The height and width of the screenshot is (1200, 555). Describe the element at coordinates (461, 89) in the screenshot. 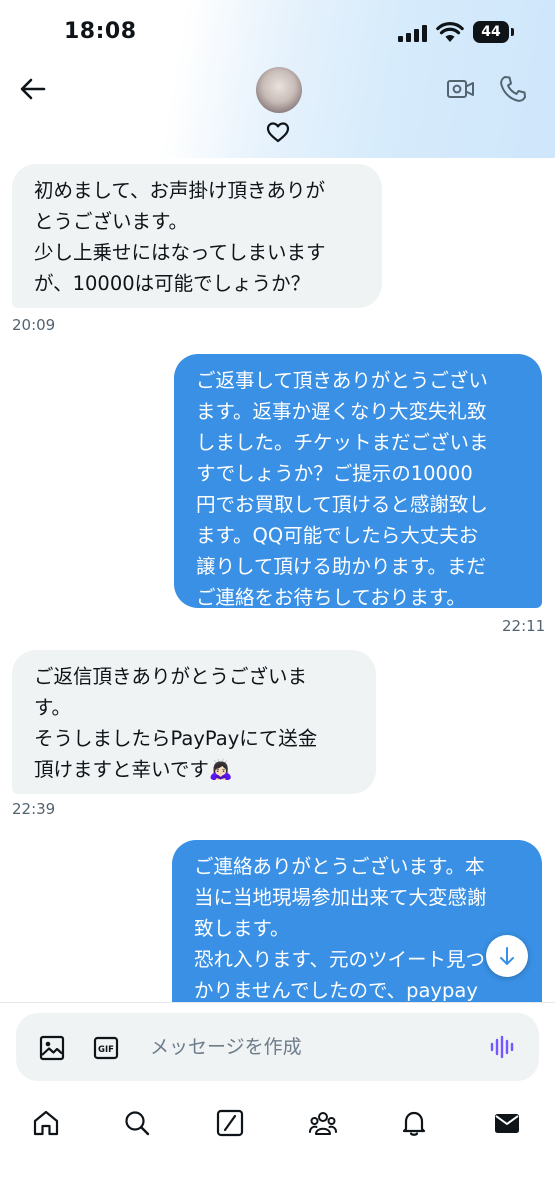

I see `video-call-icon` at that location.